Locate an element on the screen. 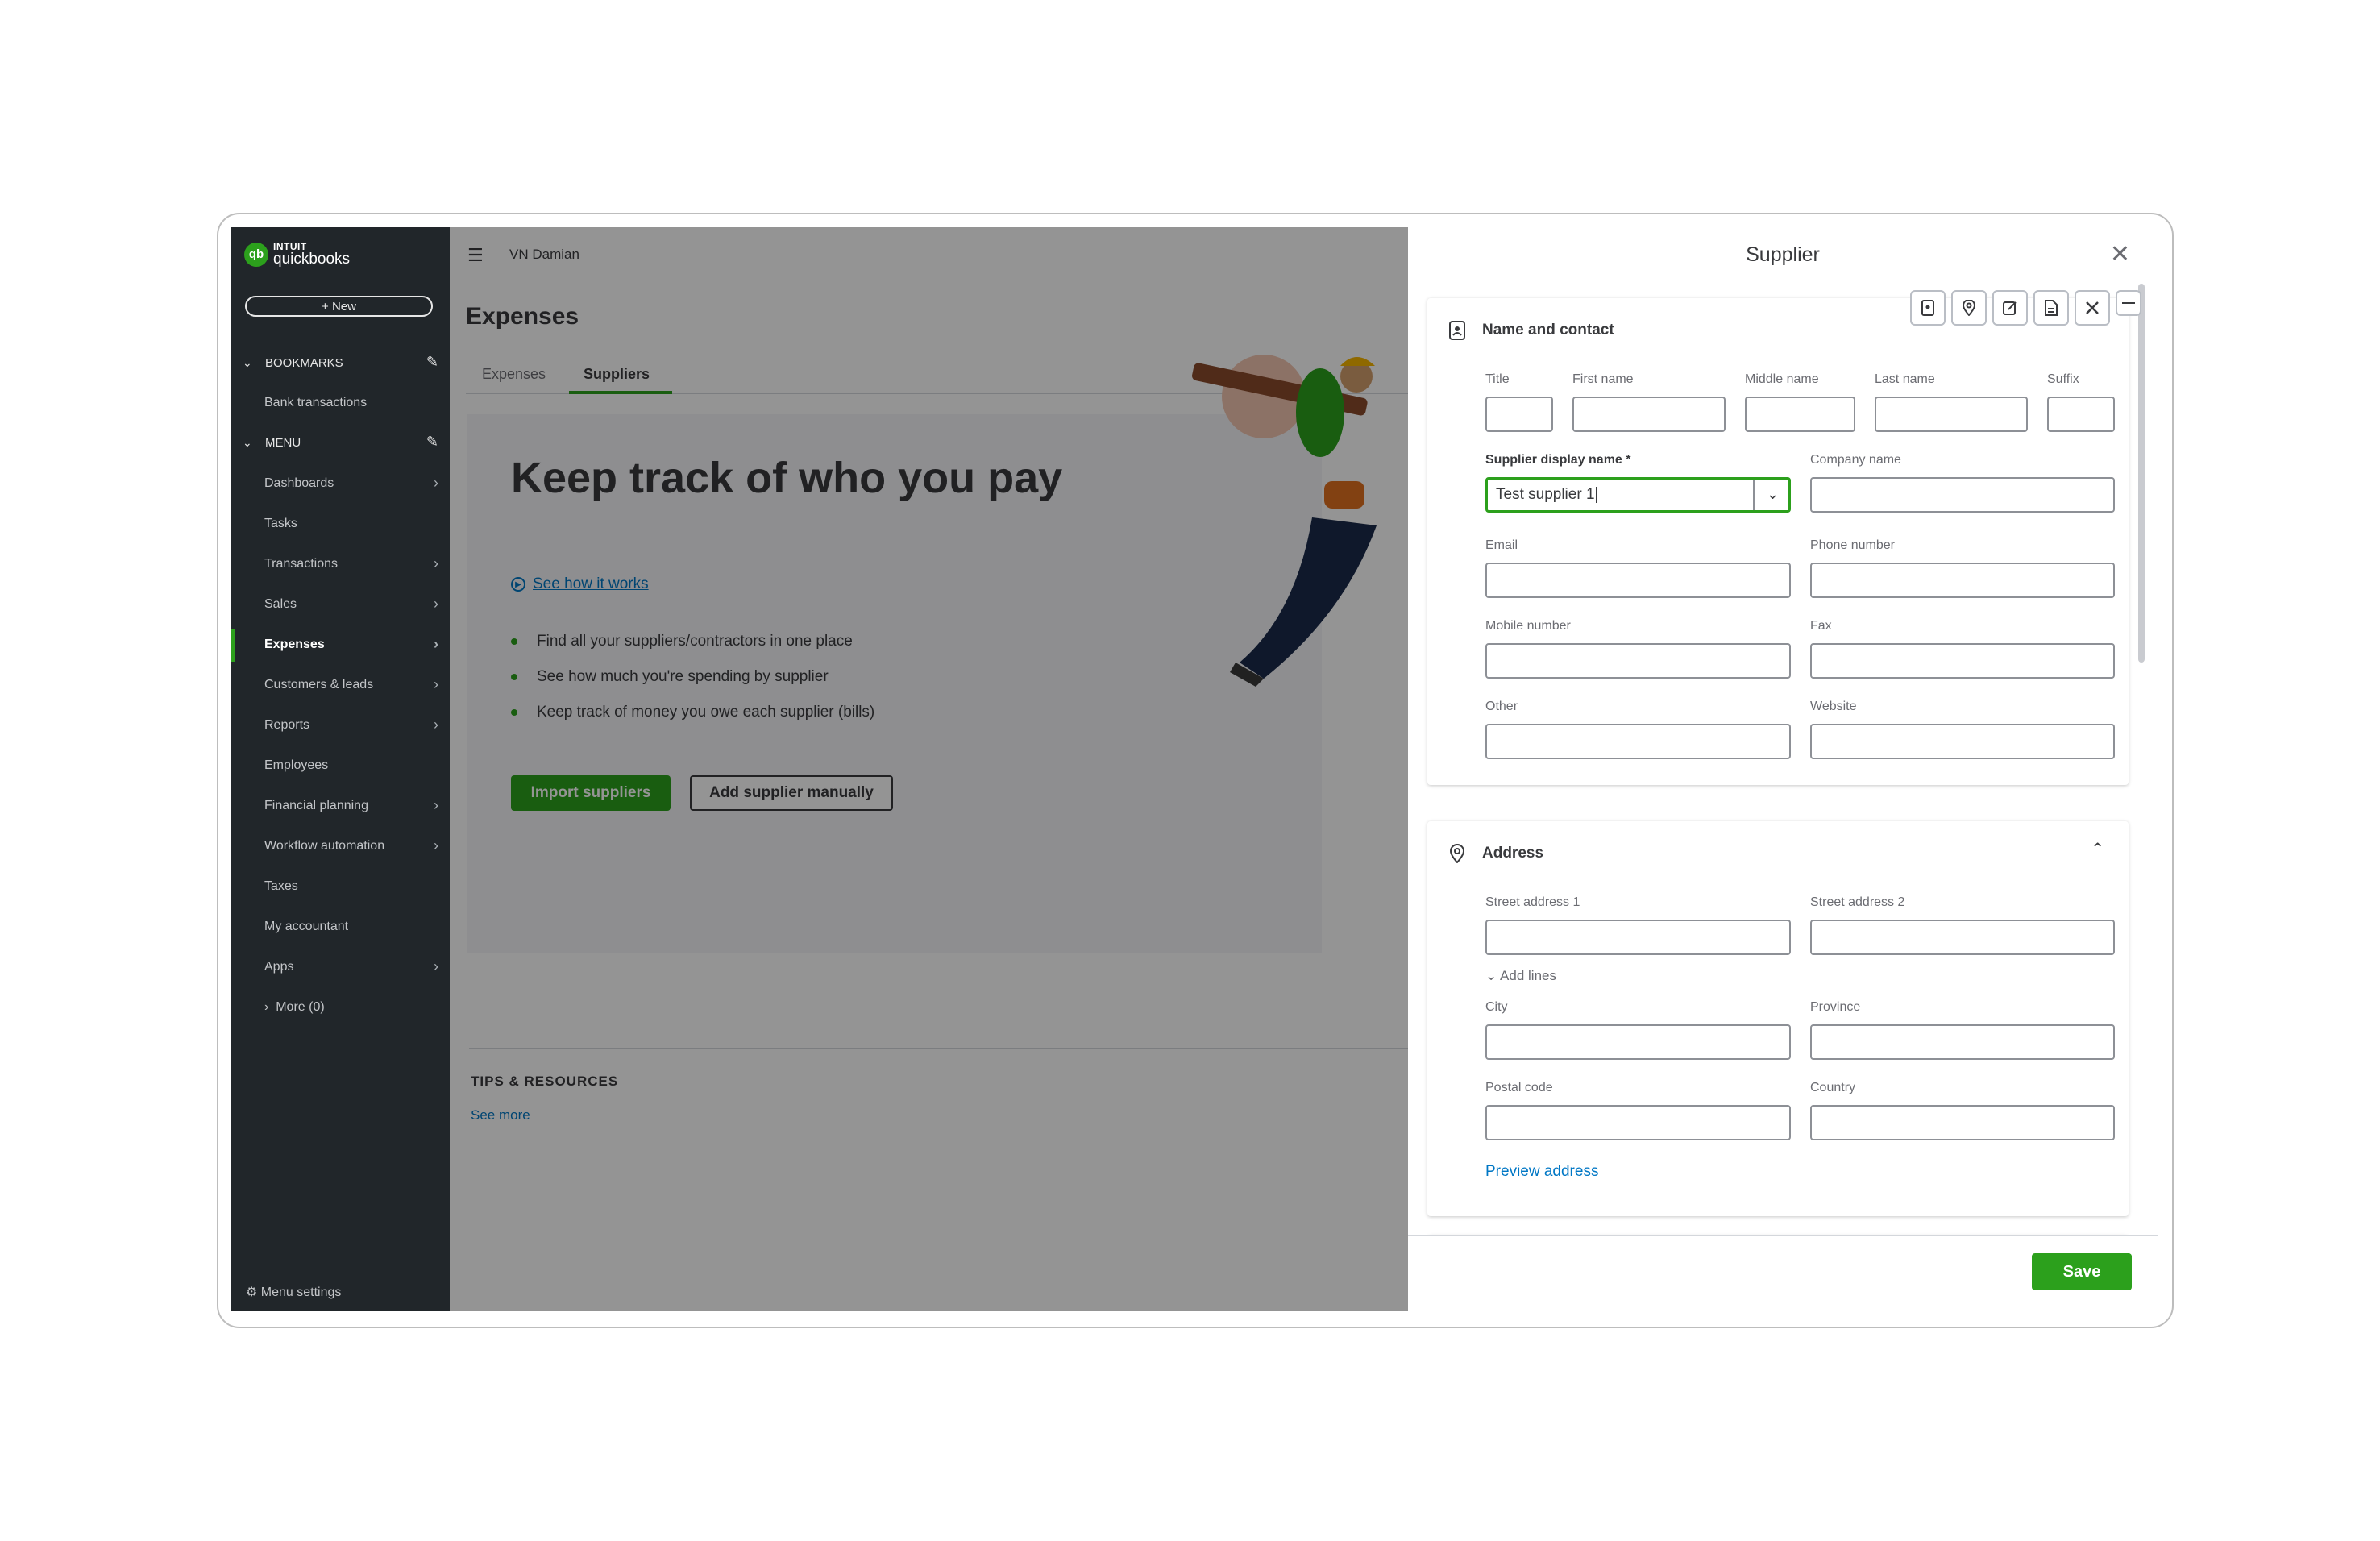  contact-card-icon is located at coordinates (1928, 308).